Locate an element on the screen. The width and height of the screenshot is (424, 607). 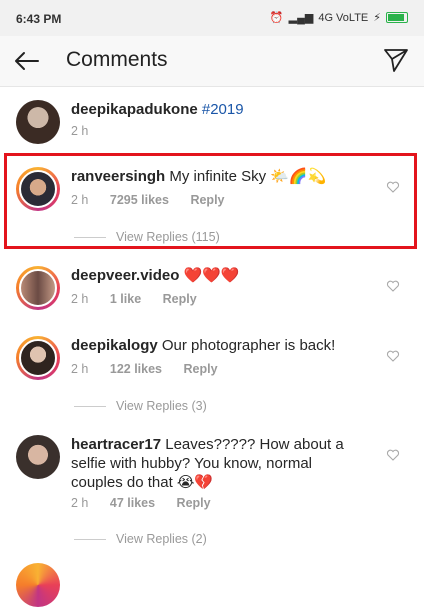
charging-icon: ⚡ is located at coordinates (377, 18).